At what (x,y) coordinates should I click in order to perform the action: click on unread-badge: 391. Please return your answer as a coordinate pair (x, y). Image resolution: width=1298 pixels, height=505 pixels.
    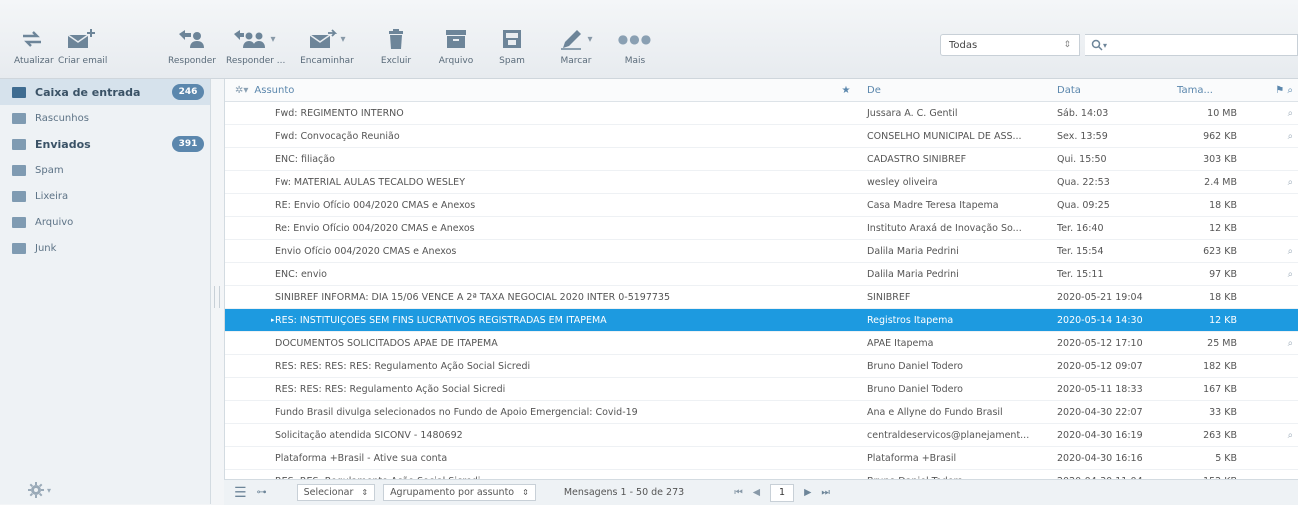
    Looking at the image, I should click on (188, 144).